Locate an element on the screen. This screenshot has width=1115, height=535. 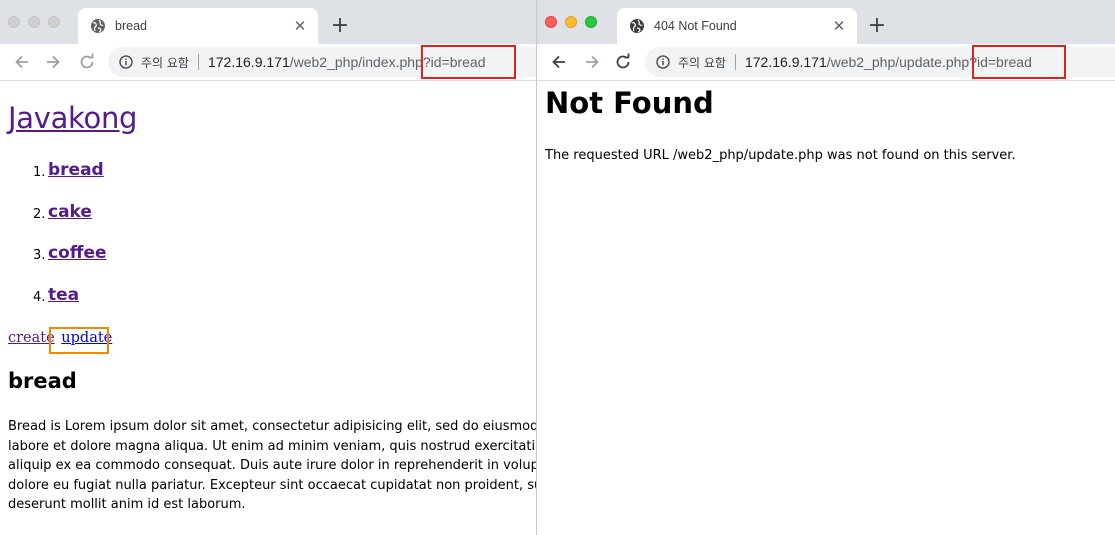
site-title-link: Javakong is located at coordinates (72, 118).